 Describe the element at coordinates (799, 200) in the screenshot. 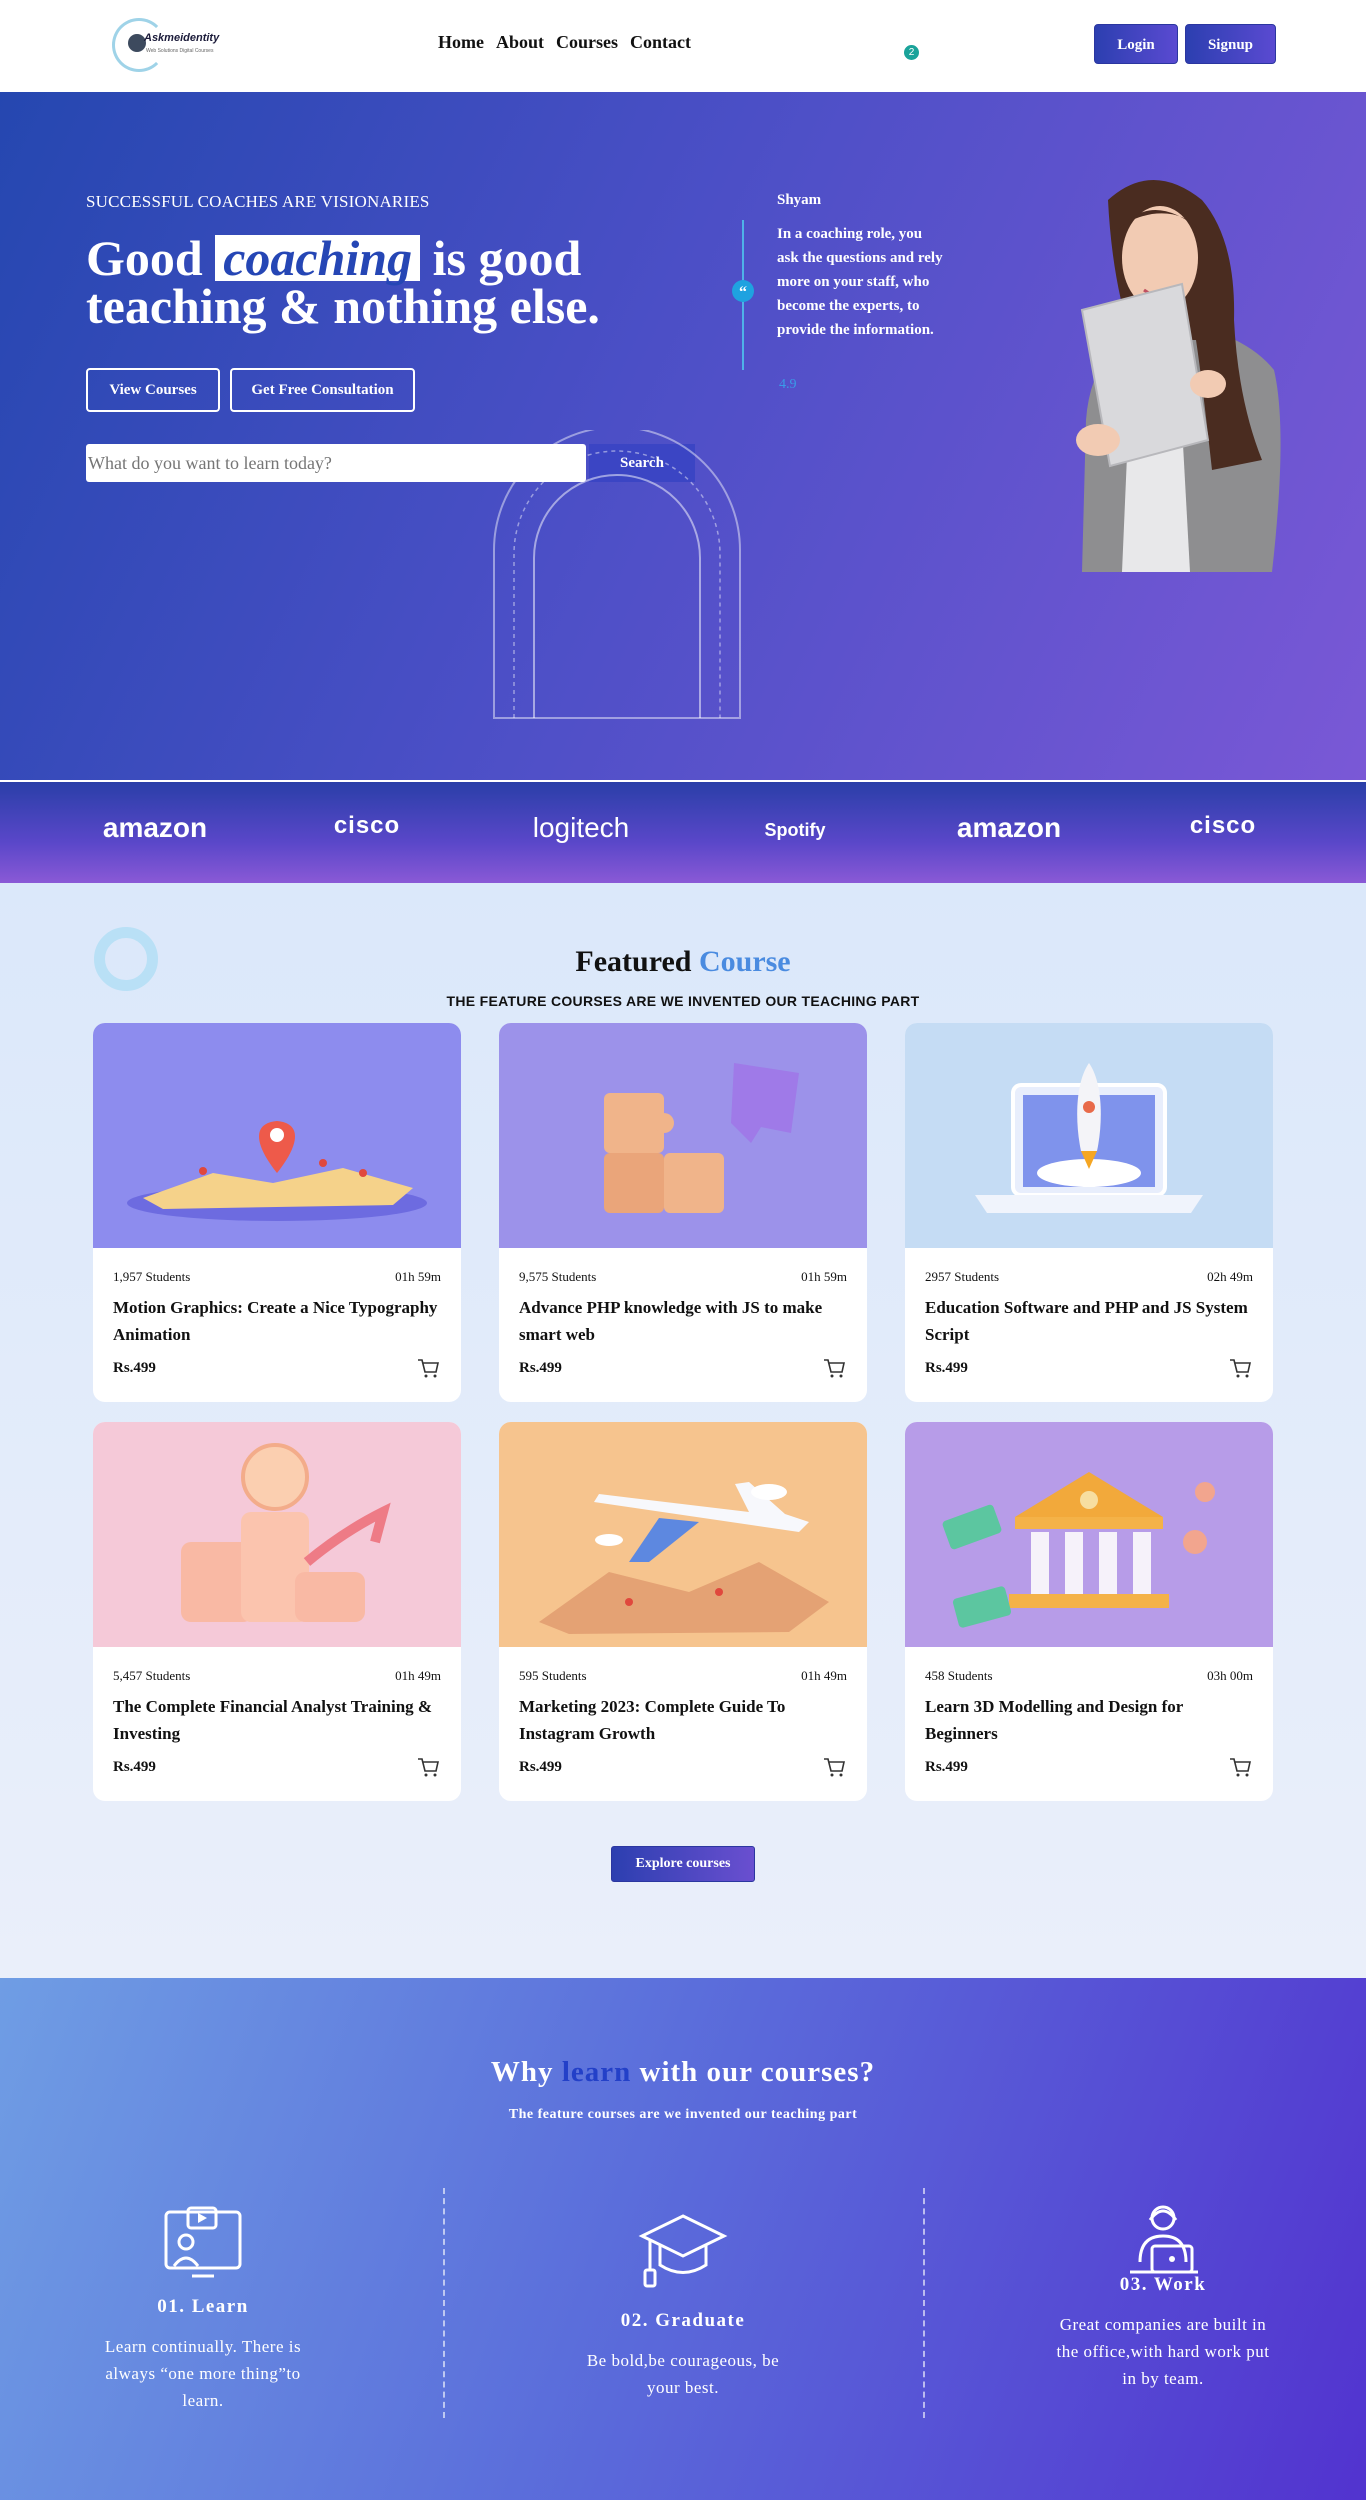

I see `testimonial-name: Shyam` at that location.